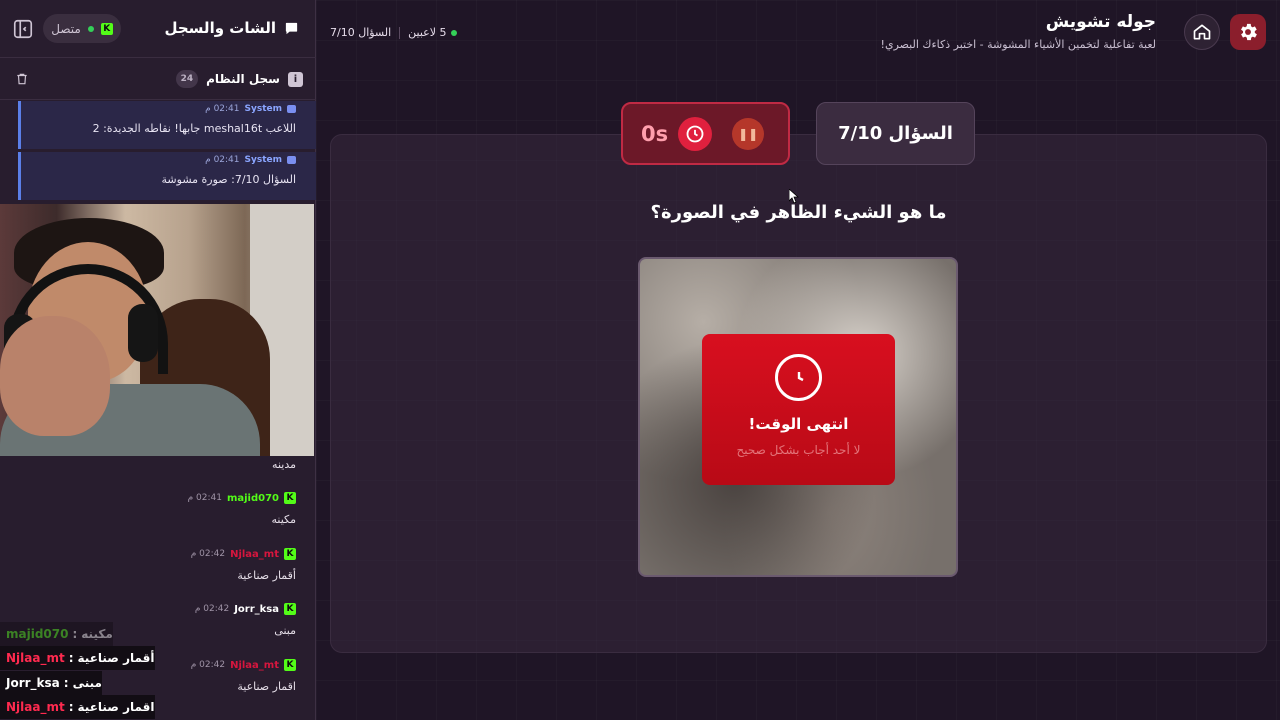 The height and width of the screenshot is (720, 1280). Describe the element at coordinates (23, 29) in the screenshot. I see `sidebar-collapse-icon` at that location.